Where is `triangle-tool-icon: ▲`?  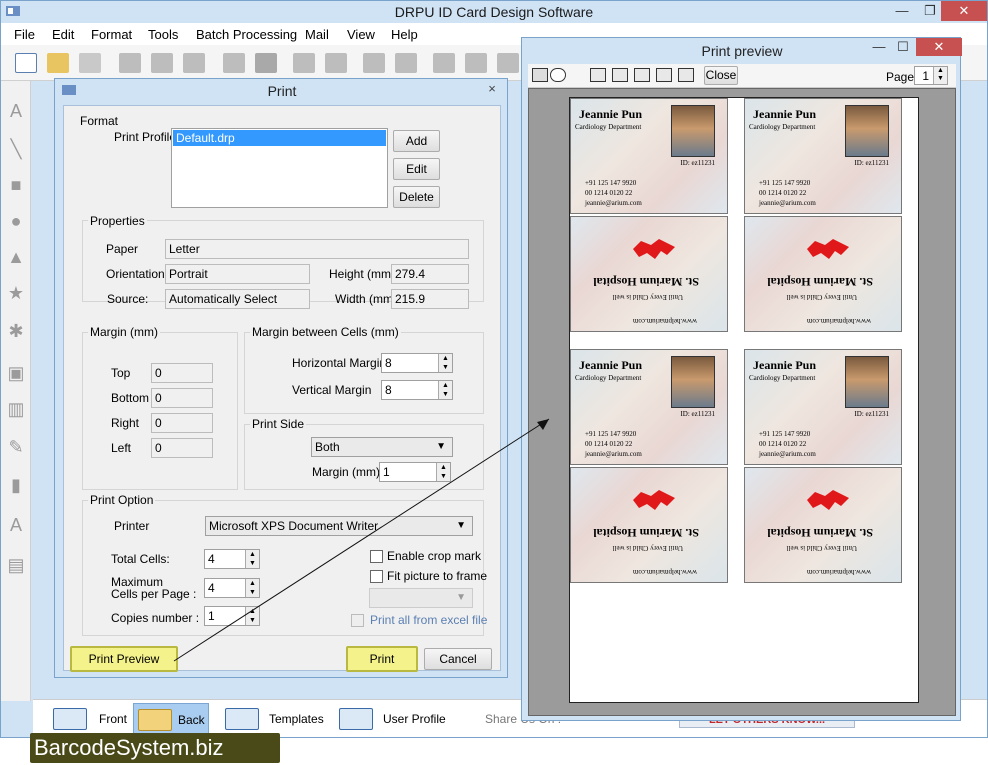
triangle-tool-icon: ▲ is located at coordinates (16, 257).